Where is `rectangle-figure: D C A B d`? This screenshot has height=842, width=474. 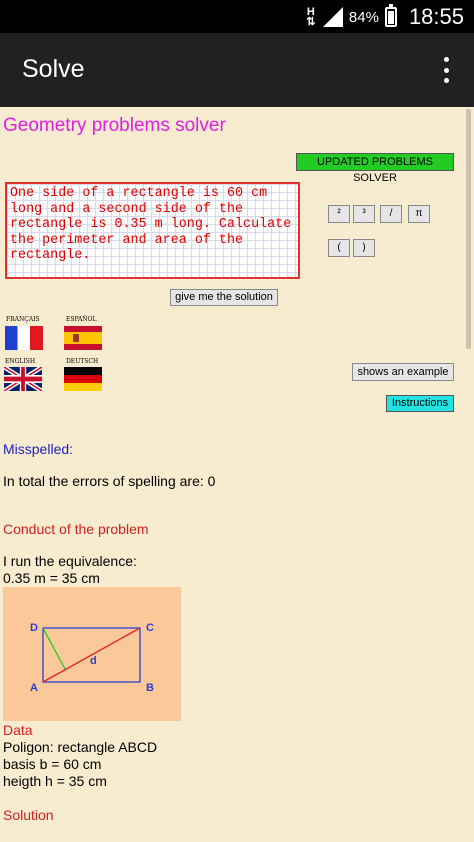 rectangle-figure: D C A B d is located at coordinates (92, 654).